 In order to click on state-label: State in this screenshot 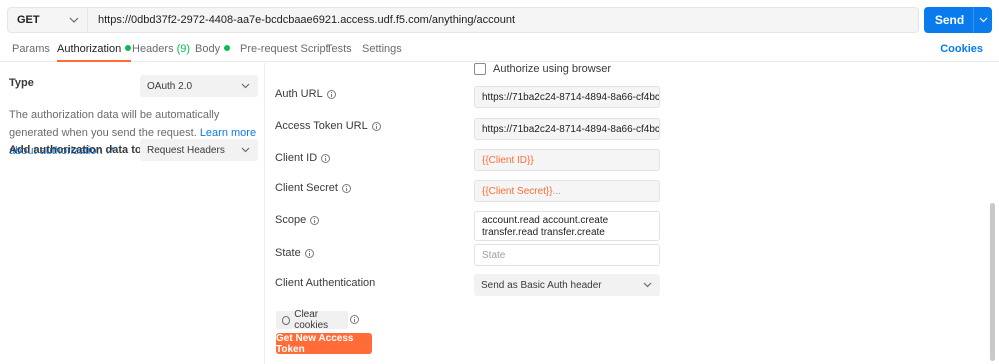, I will do `click(294, 253)`.